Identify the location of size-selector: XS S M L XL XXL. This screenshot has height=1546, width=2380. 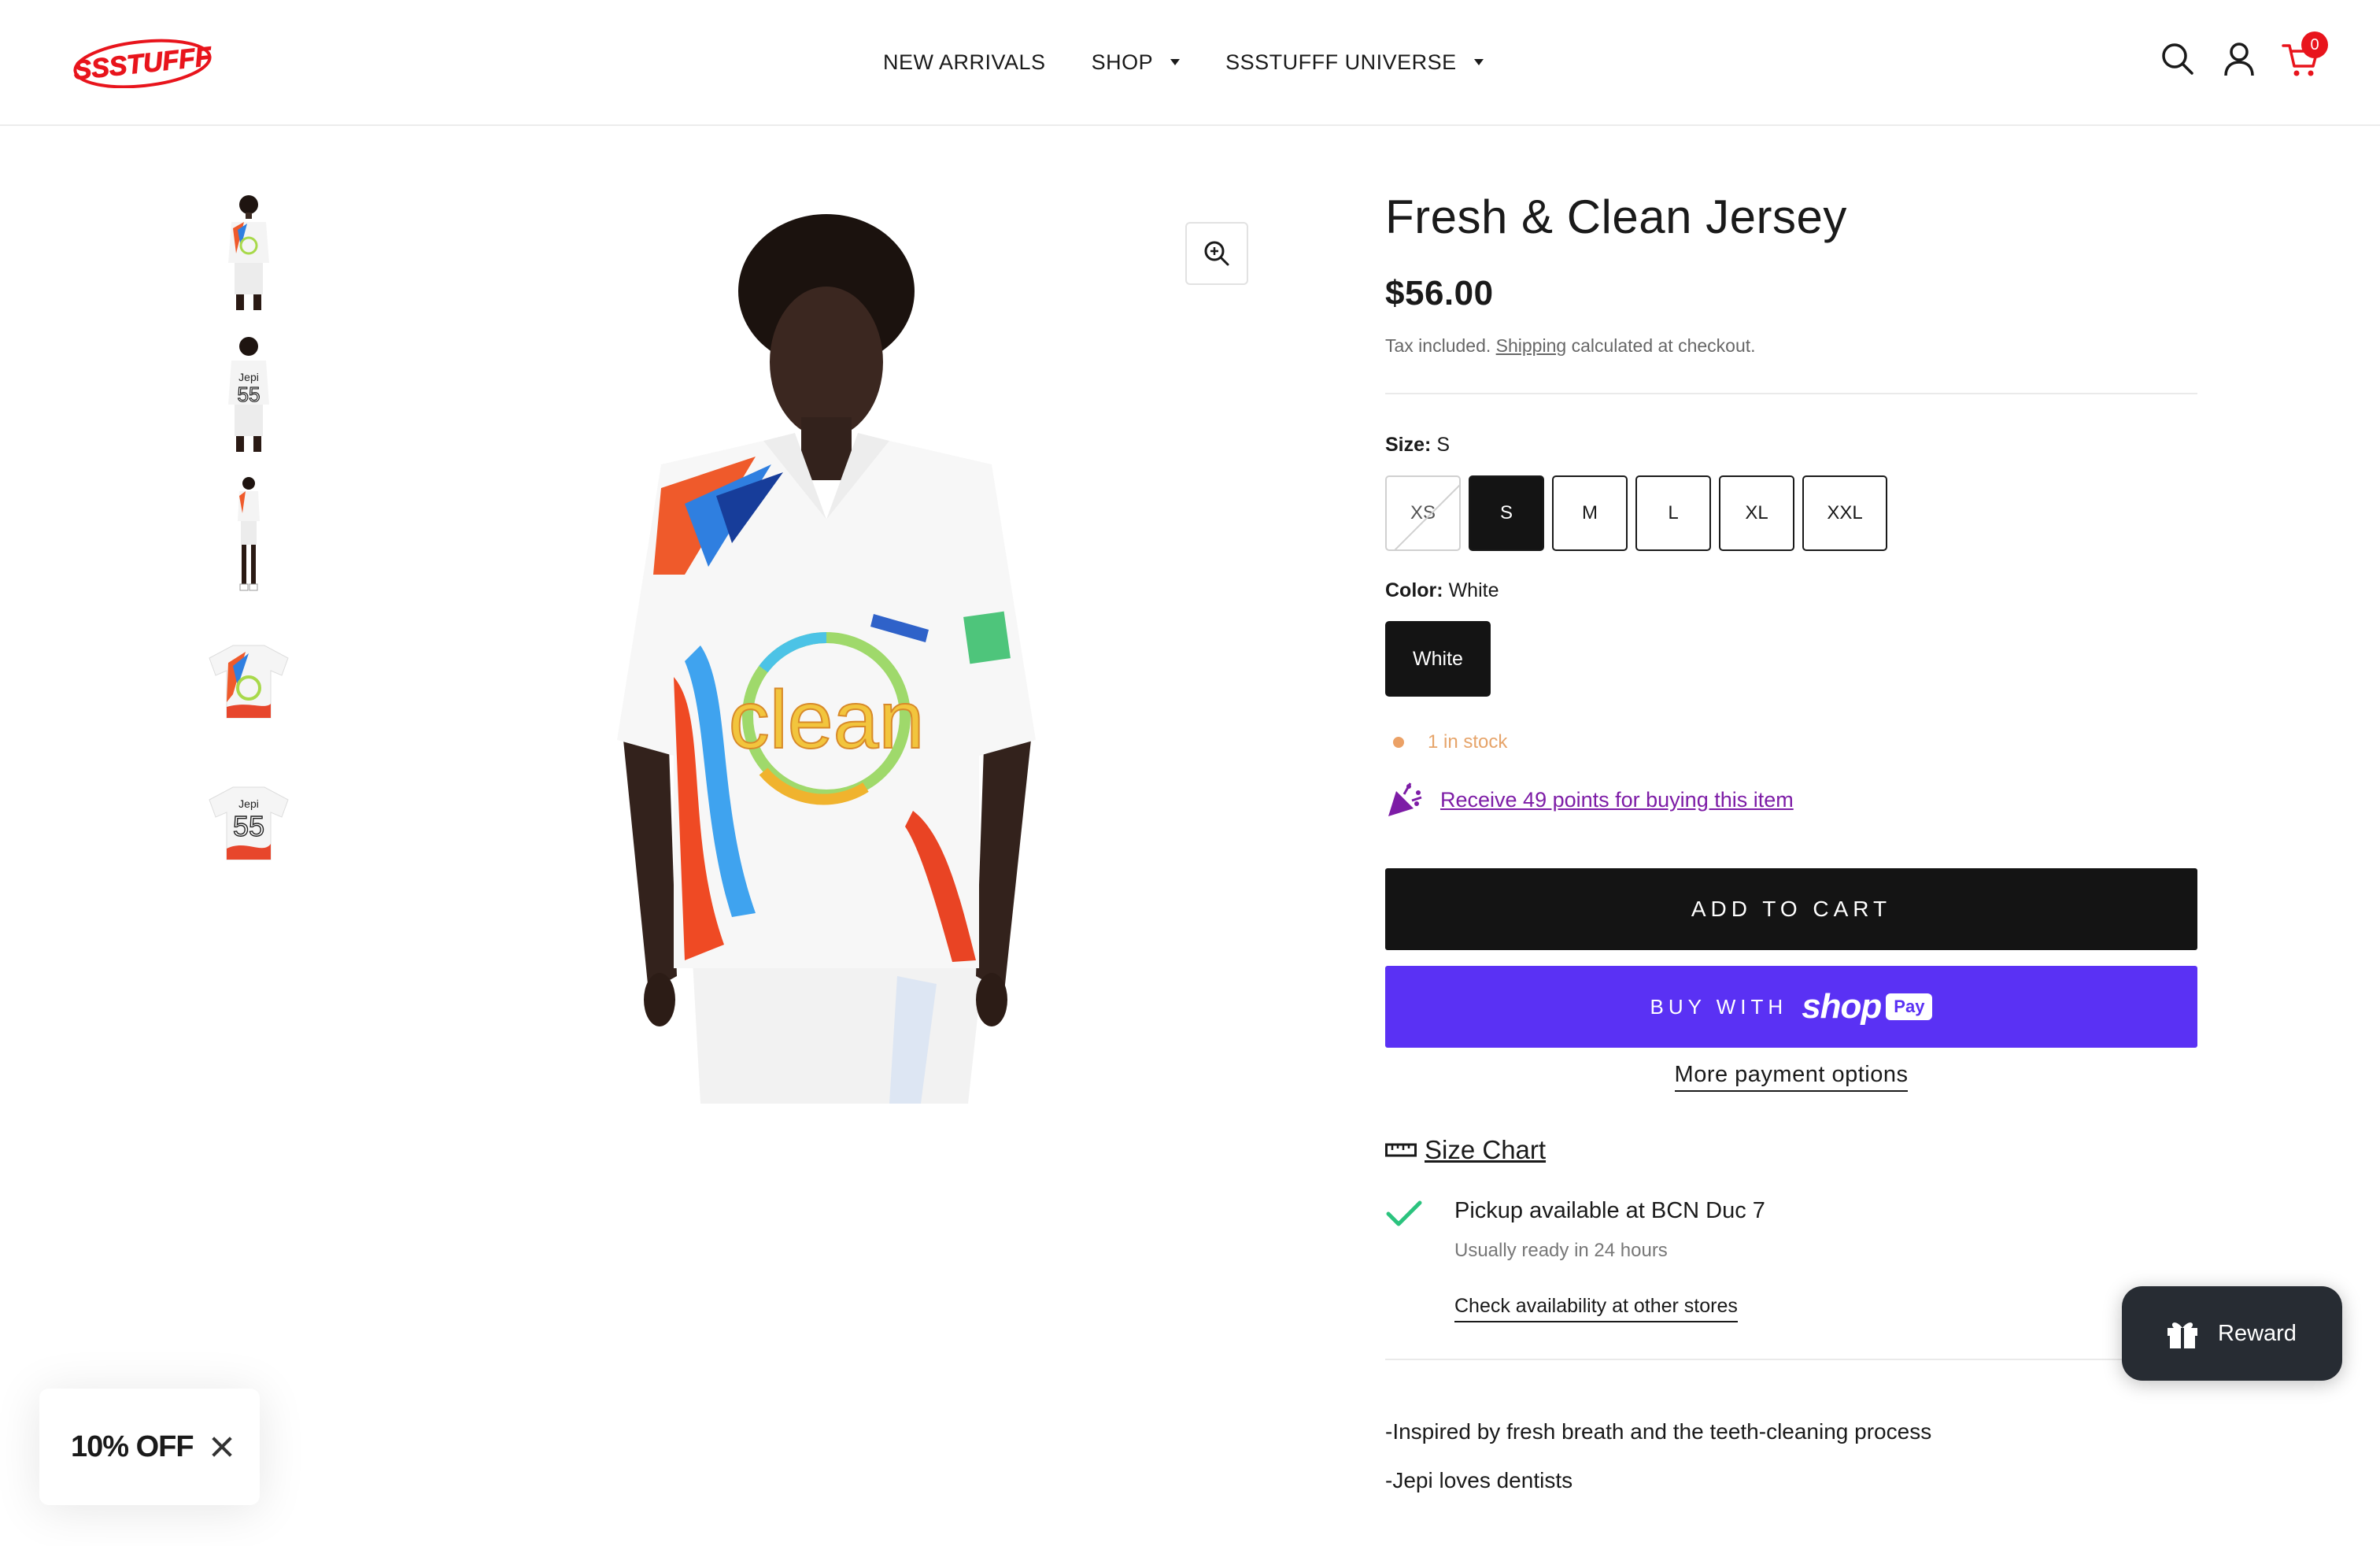
(1791, 513).